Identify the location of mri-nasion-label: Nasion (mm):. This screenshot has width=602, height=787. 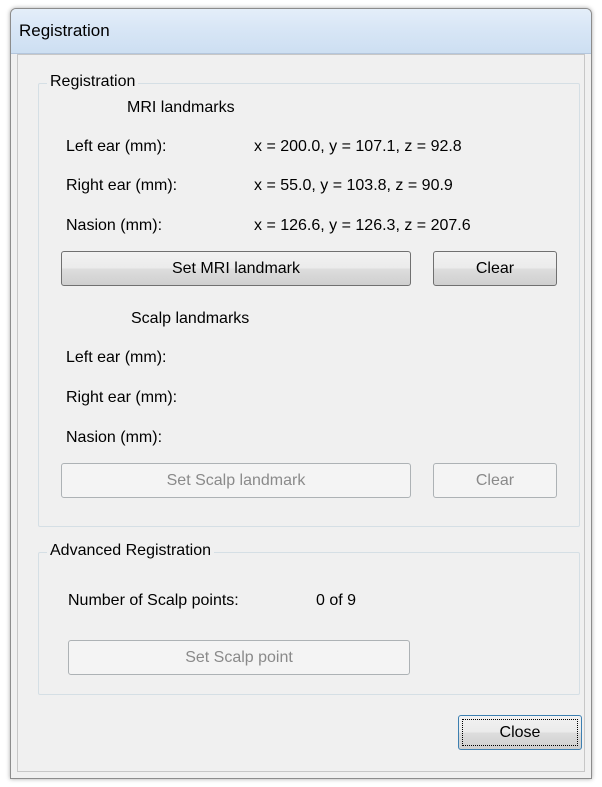
(114, 225).